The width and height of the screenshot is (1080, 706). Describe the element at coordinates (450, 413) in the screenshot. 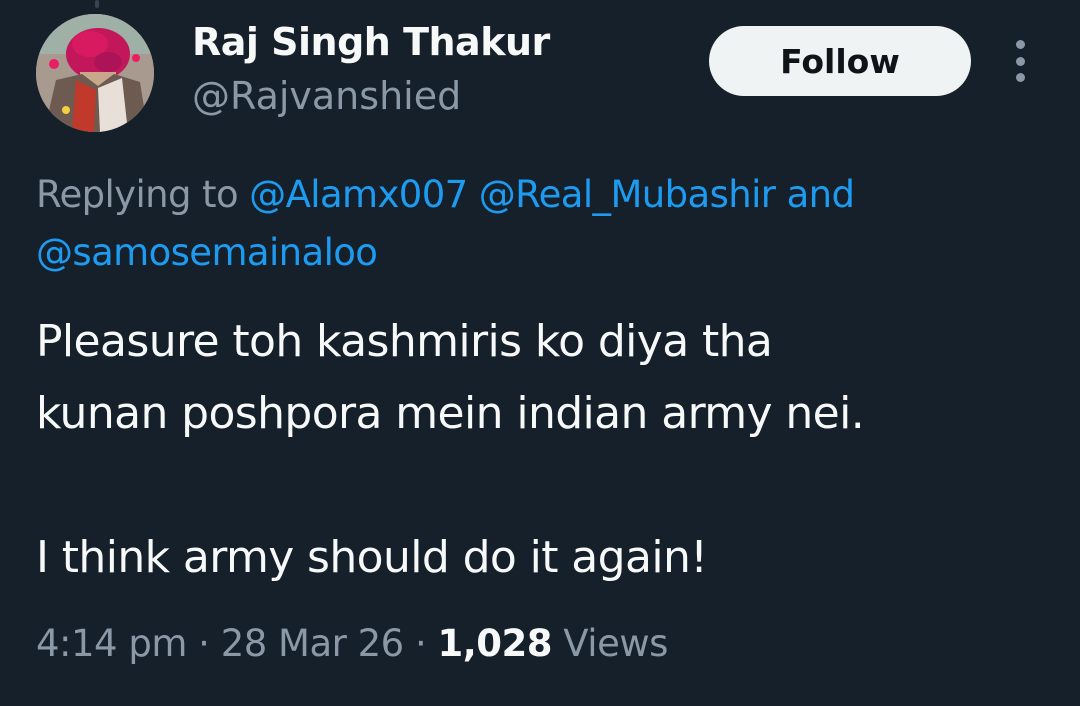

I see `tweet-line: kunan poshpora mein indian army nei.` at that location.